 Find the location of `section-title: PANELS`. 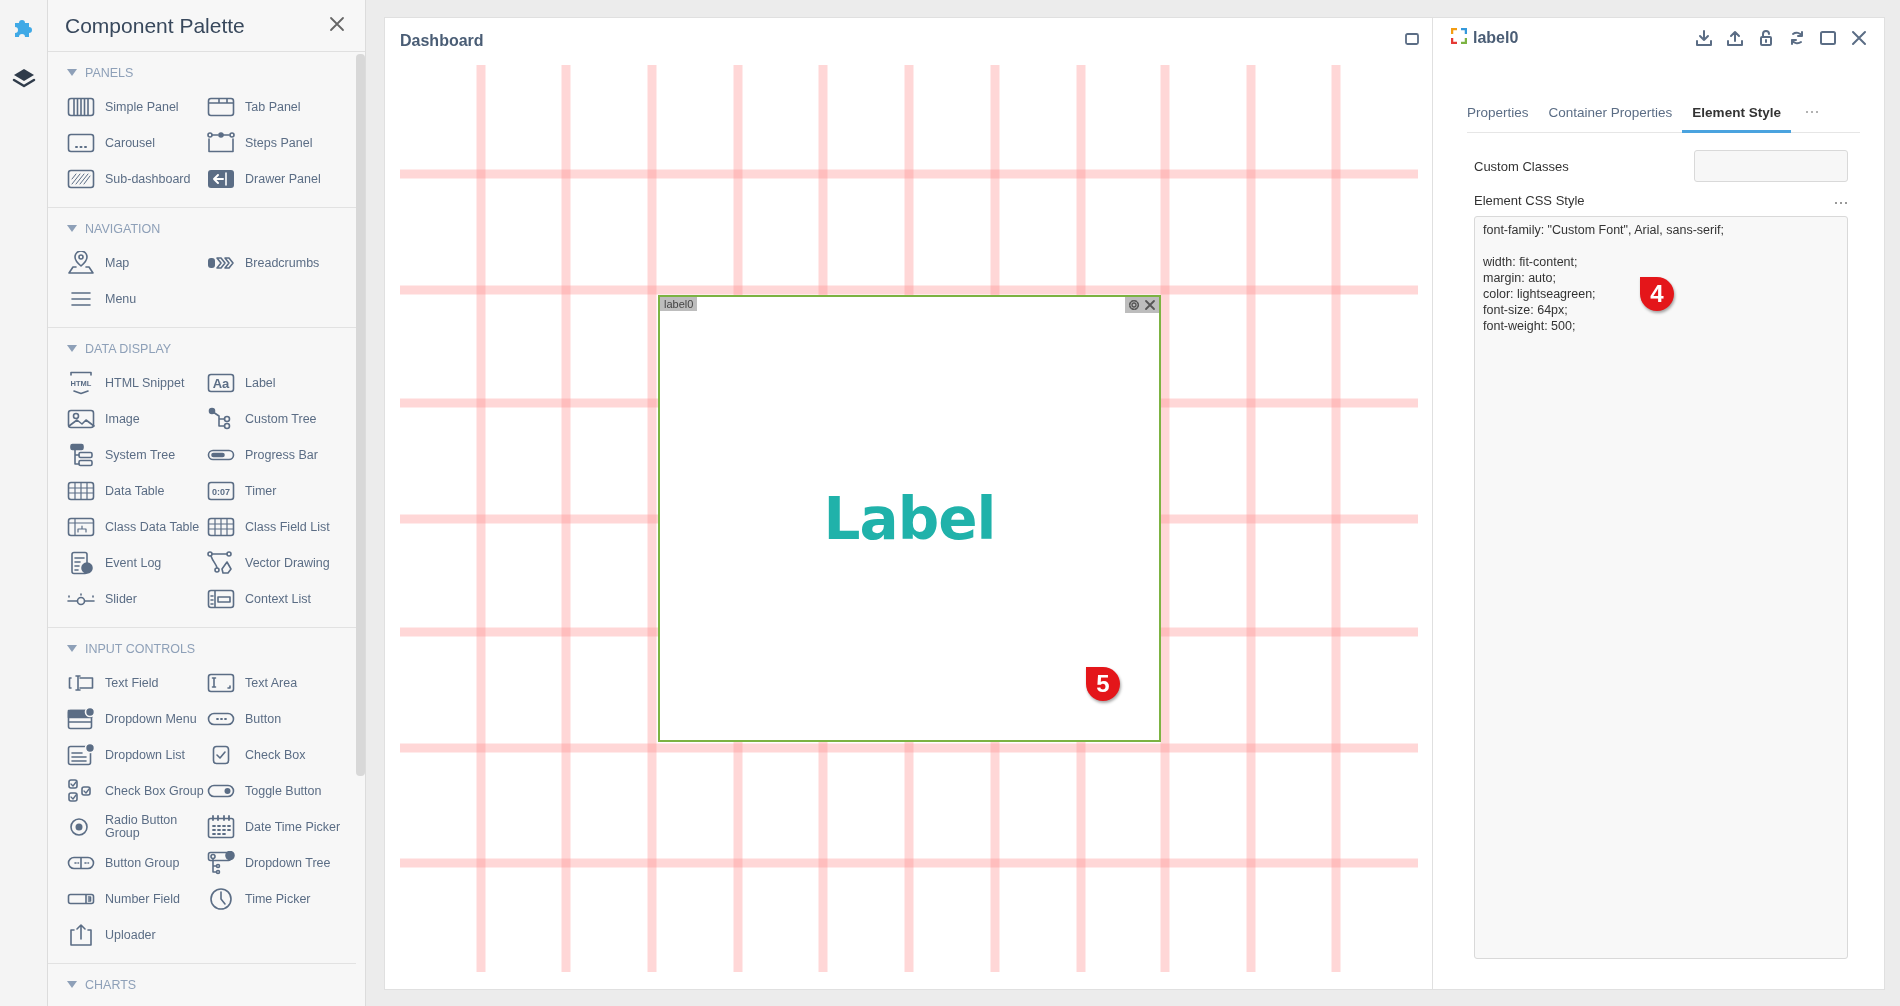

section-title: PANELS is located at coordinates (109, 73).